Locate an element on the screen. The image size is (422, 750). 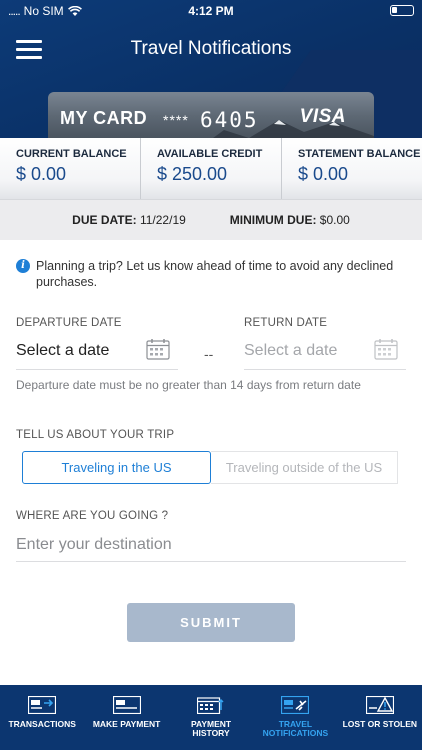
departure-date-field: Select a date is located at coordinates (97, 352).